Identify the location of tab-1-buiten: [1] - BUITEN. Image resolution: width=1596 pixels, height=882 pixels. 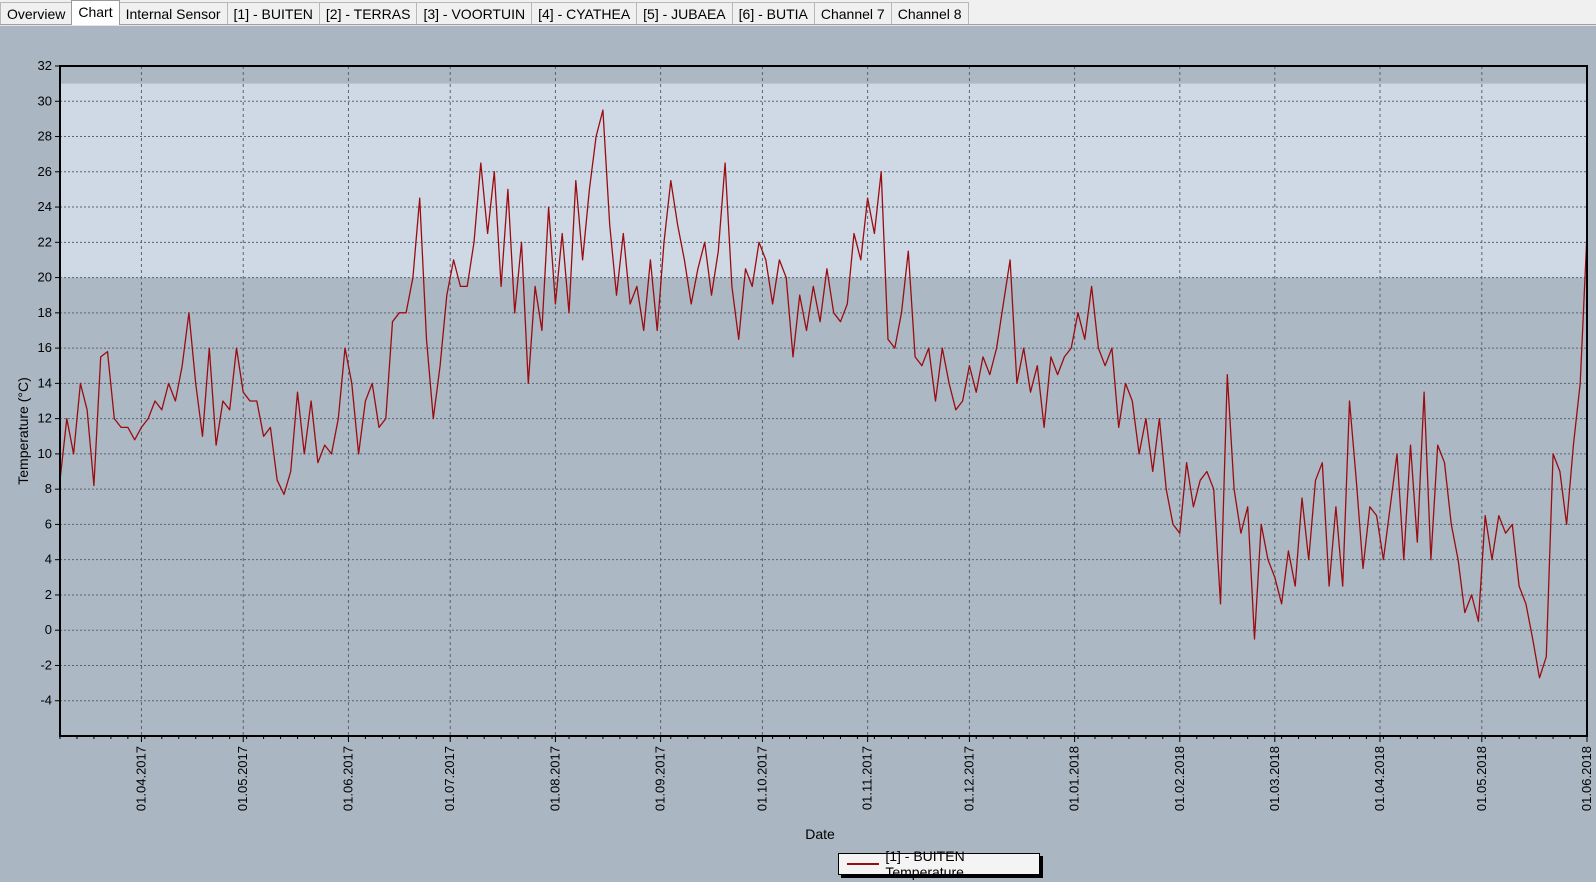
(273, 13).